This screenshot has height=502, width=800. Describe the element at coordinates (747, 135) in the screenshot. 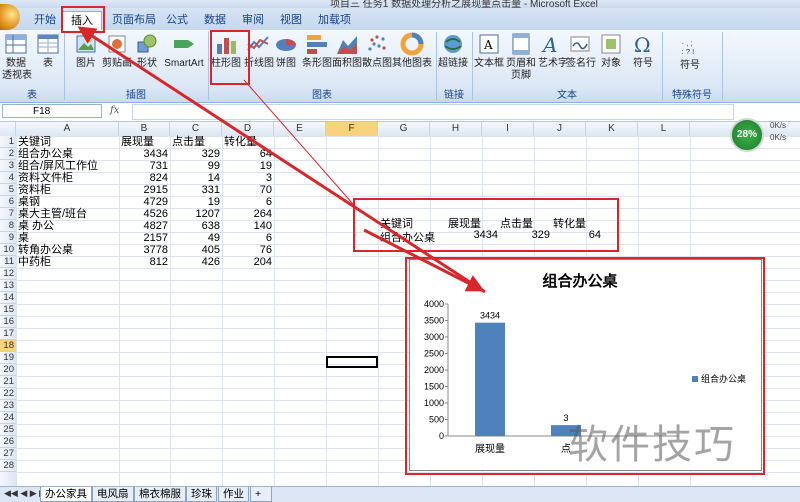

I see `speed-indicator: 28%` at that location.